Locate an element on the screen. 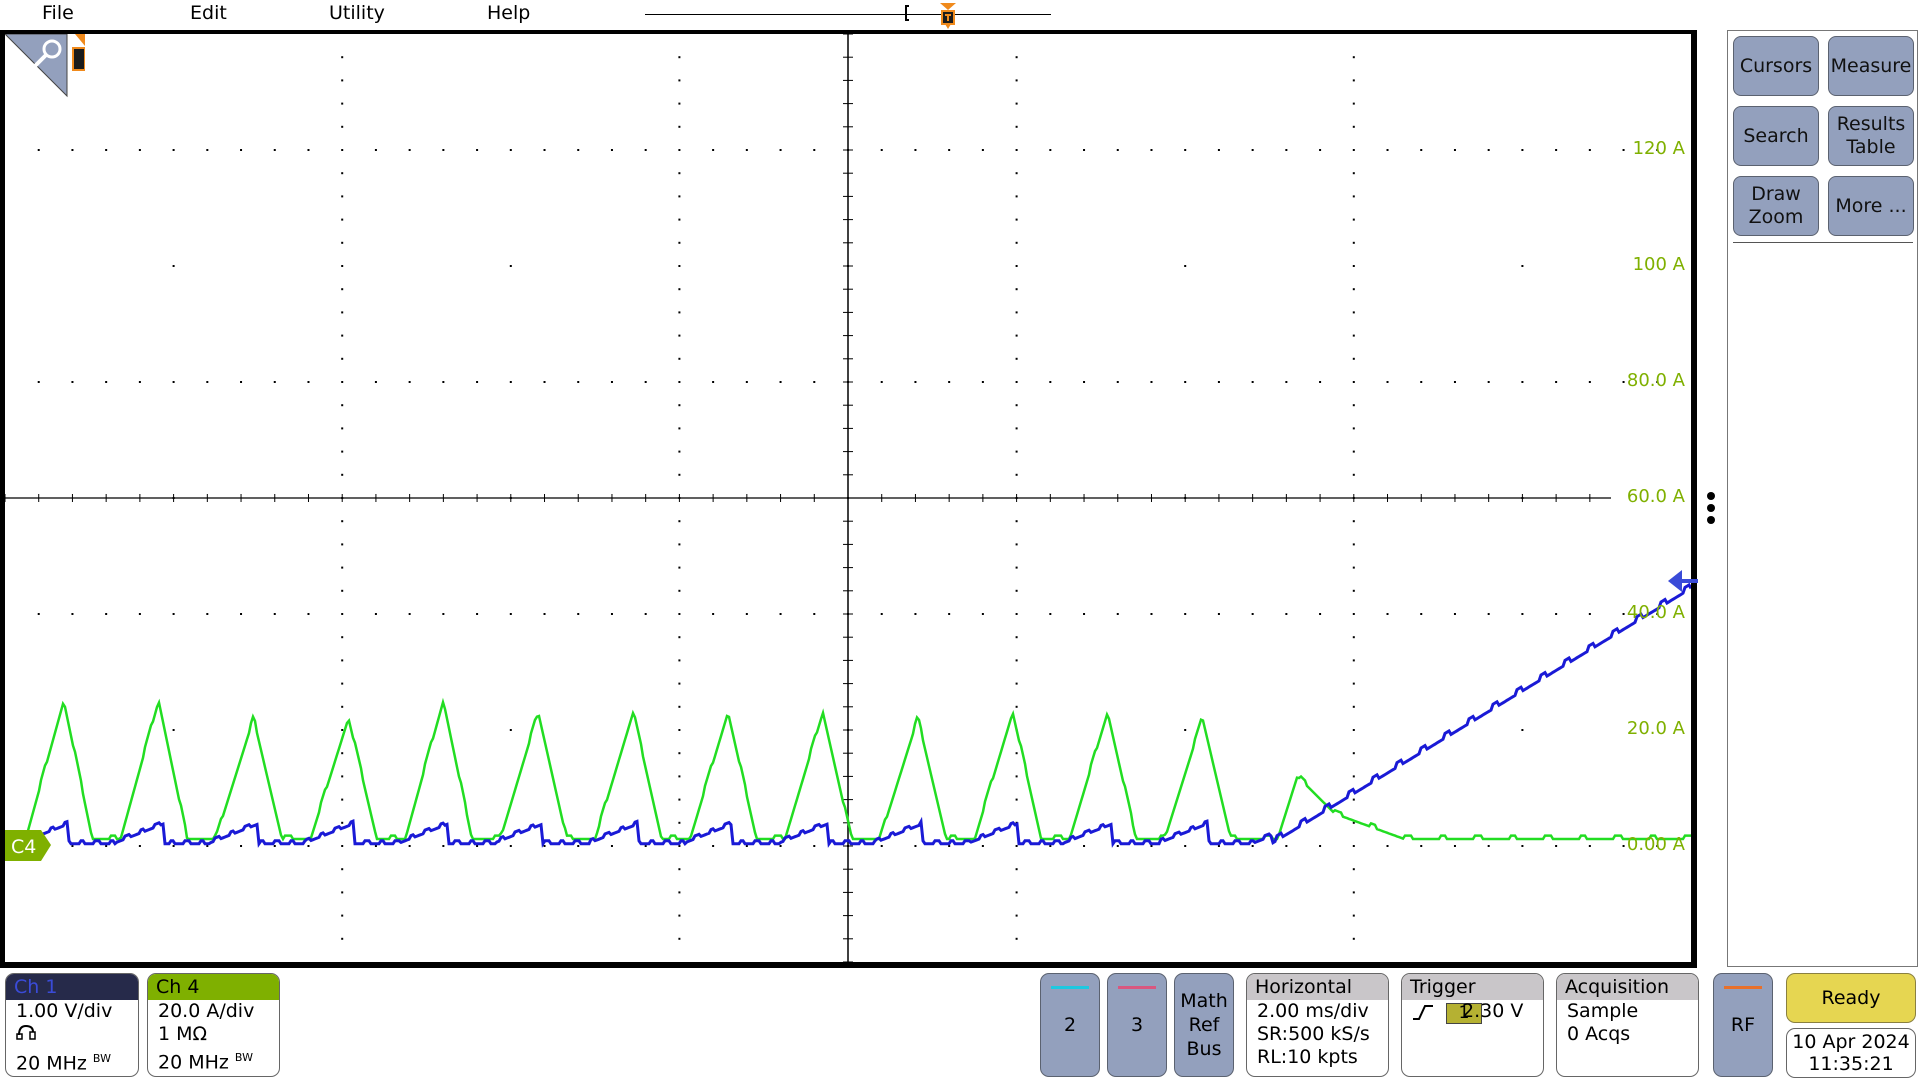 The width and height of the screenshot is (1920, 1080). draw-zoom-label: Draw Zoom is located at coordinates (1776, 205).